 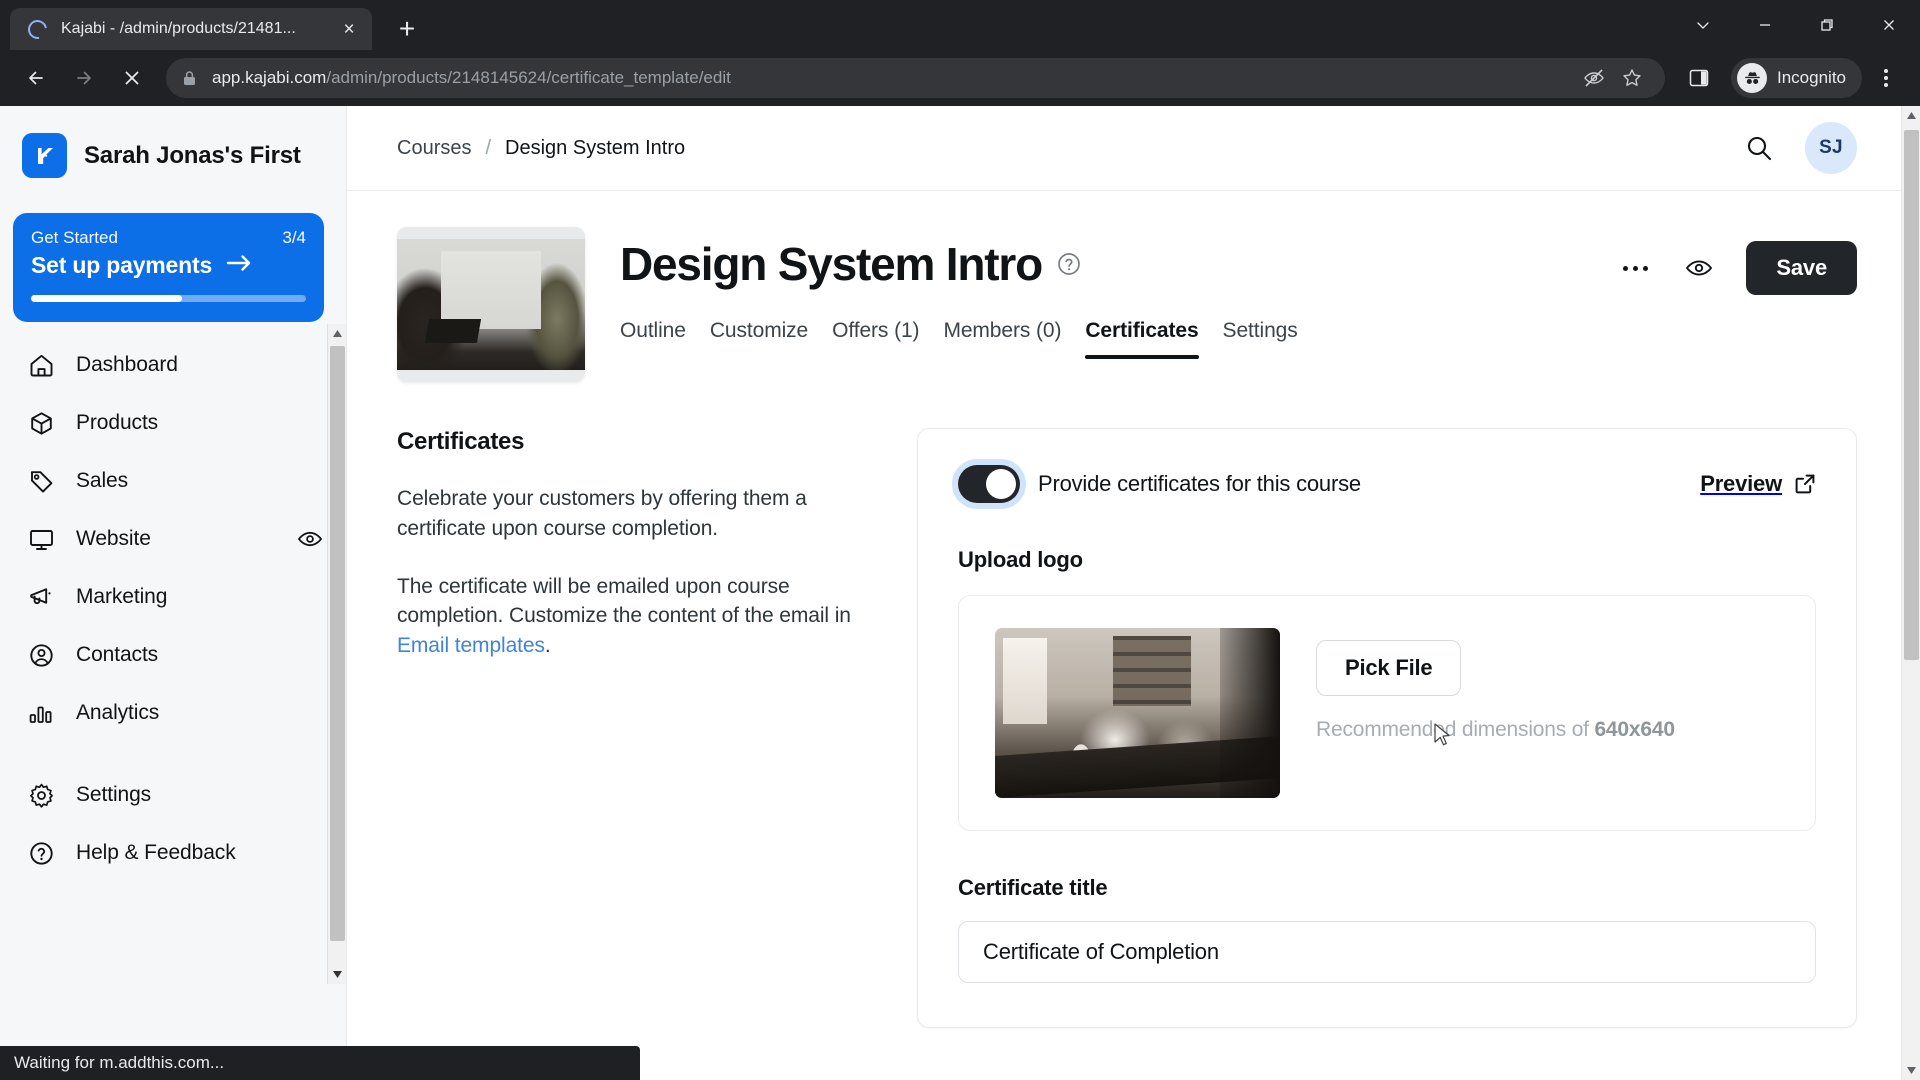 What do you see at coordinates (1152, 671) in the screenshot?
I see `logo-preview-shelf` at bounding box center [1152, 671].